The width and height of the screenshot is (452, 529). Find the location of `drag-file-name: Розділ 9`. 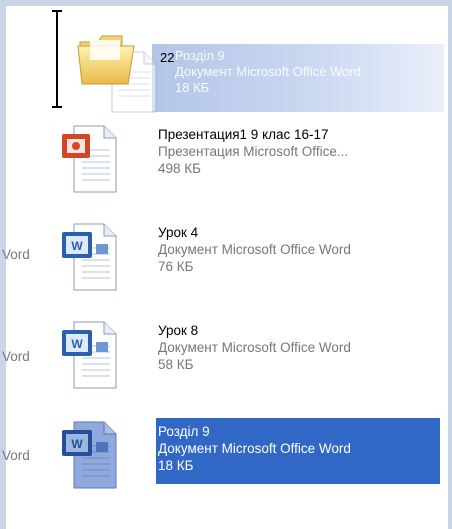

drag-file-name: Розділ 9 is located at coordinates (200, 55).